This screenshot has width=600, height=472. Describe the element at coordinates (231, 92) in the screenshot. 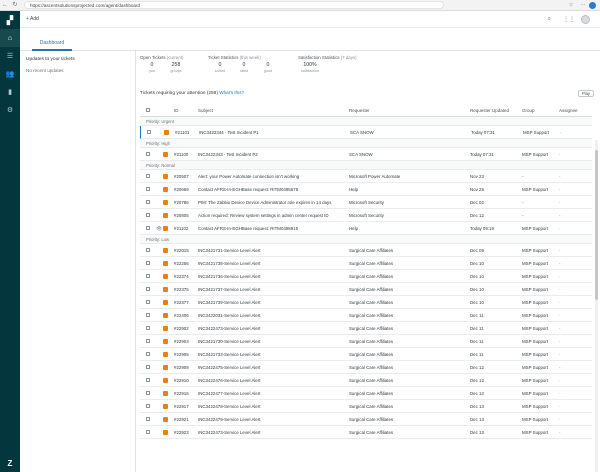

I see `whats-this-link: What's this?` at that location.